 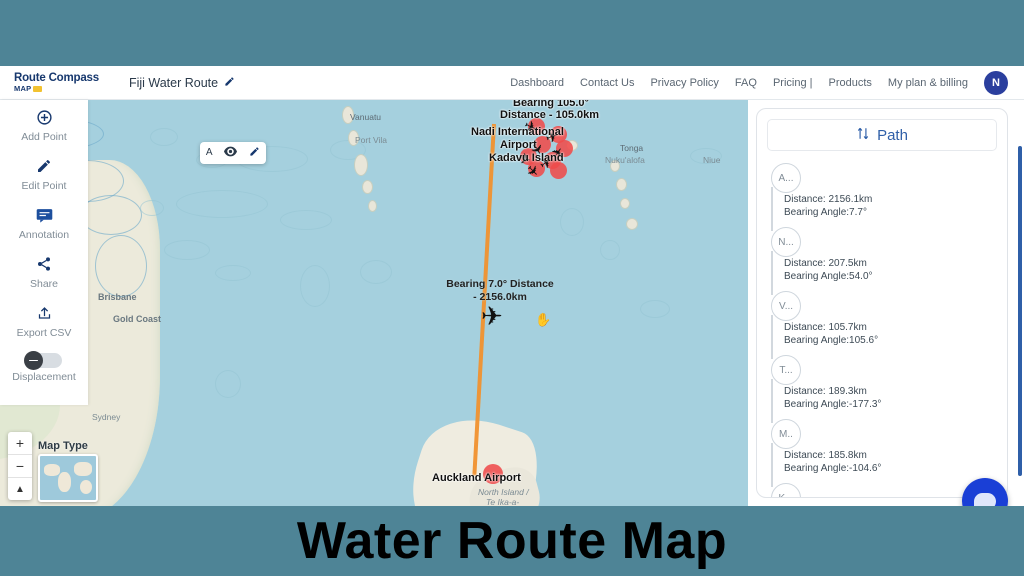 I want to click on avatar: N, so click(x=996, y=82).